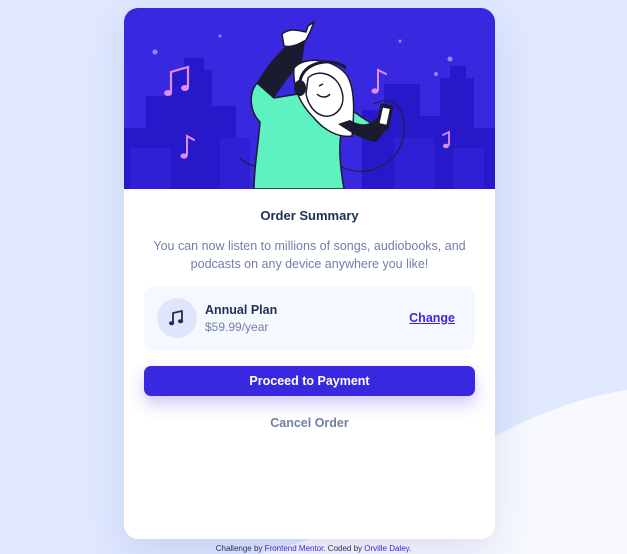 Image resolution: width=627 pixels, height=554 pixels. I want to click on plan-name: Annual Plan, so click(241, 310).